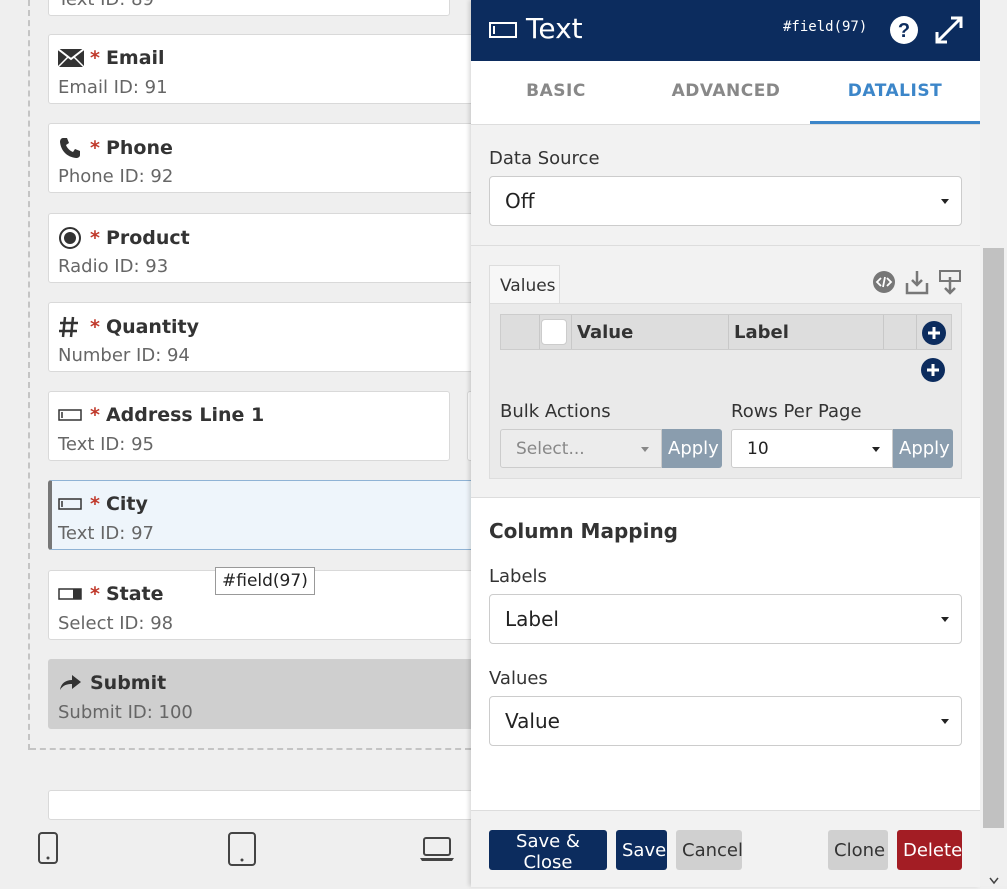 Image resolution: width=1007 pixels, height=889 pixels. What do you see at coordinates (265, 581) in the screenshot?
I see `field-tooltip: #field(97)` at bounding box center [265, 581].